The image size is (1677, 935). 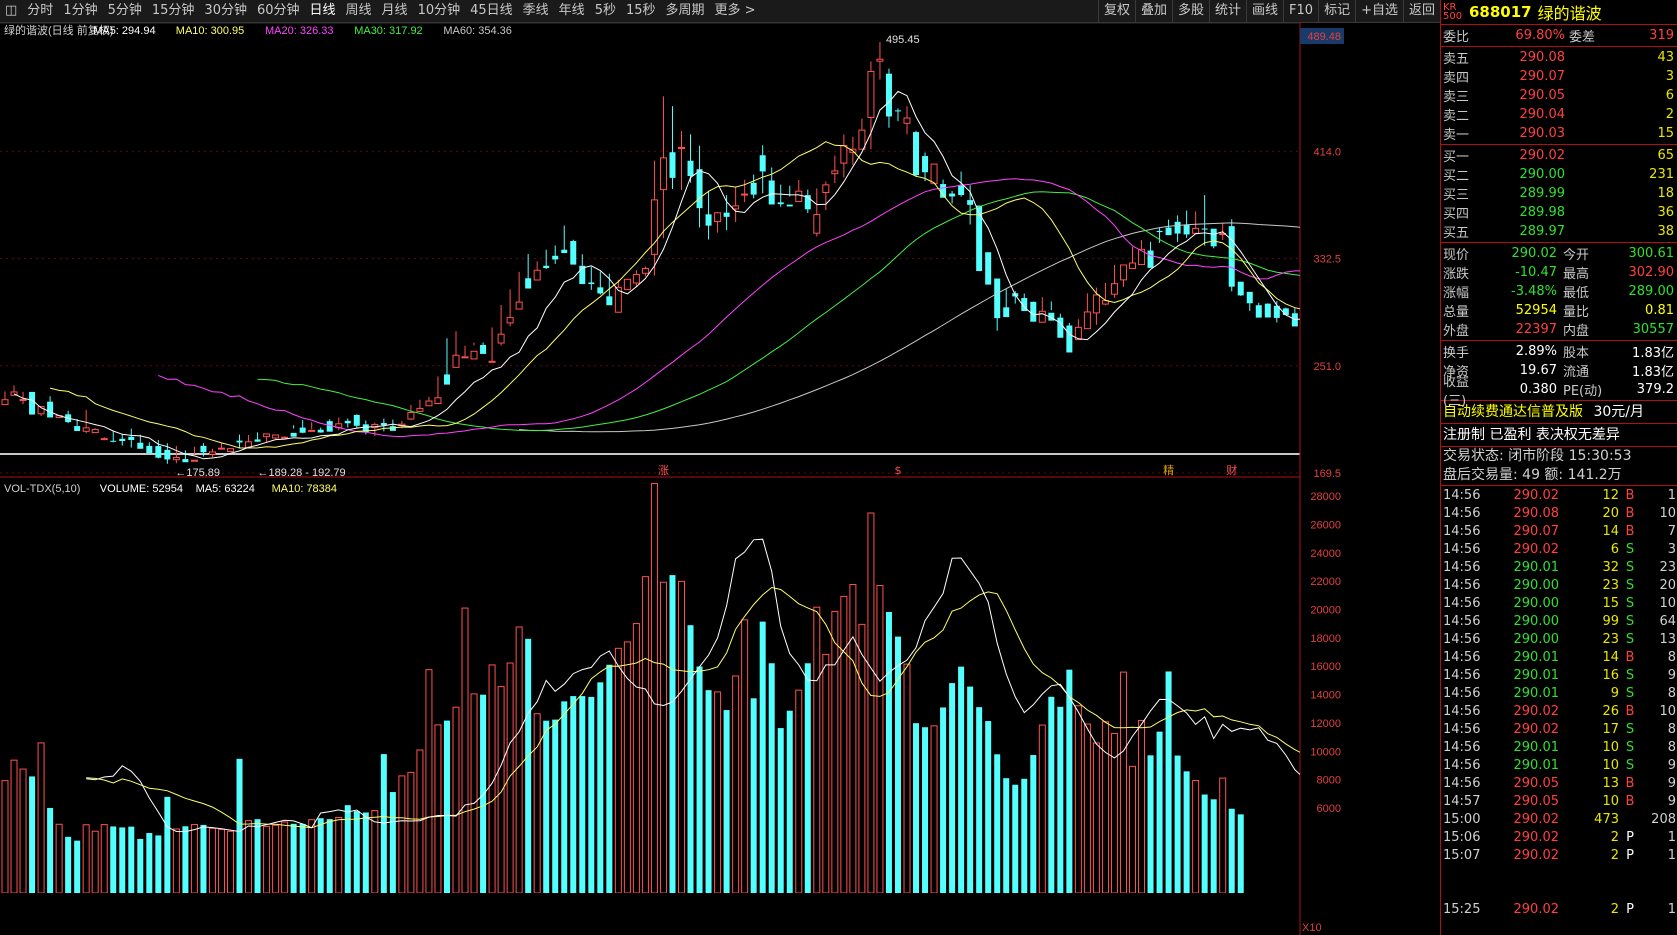 What do you see at coordinates (1559, 231) in the screenshot?
I see `bid-row: 买五 289.97 38` at bounding box center [1559, 231].